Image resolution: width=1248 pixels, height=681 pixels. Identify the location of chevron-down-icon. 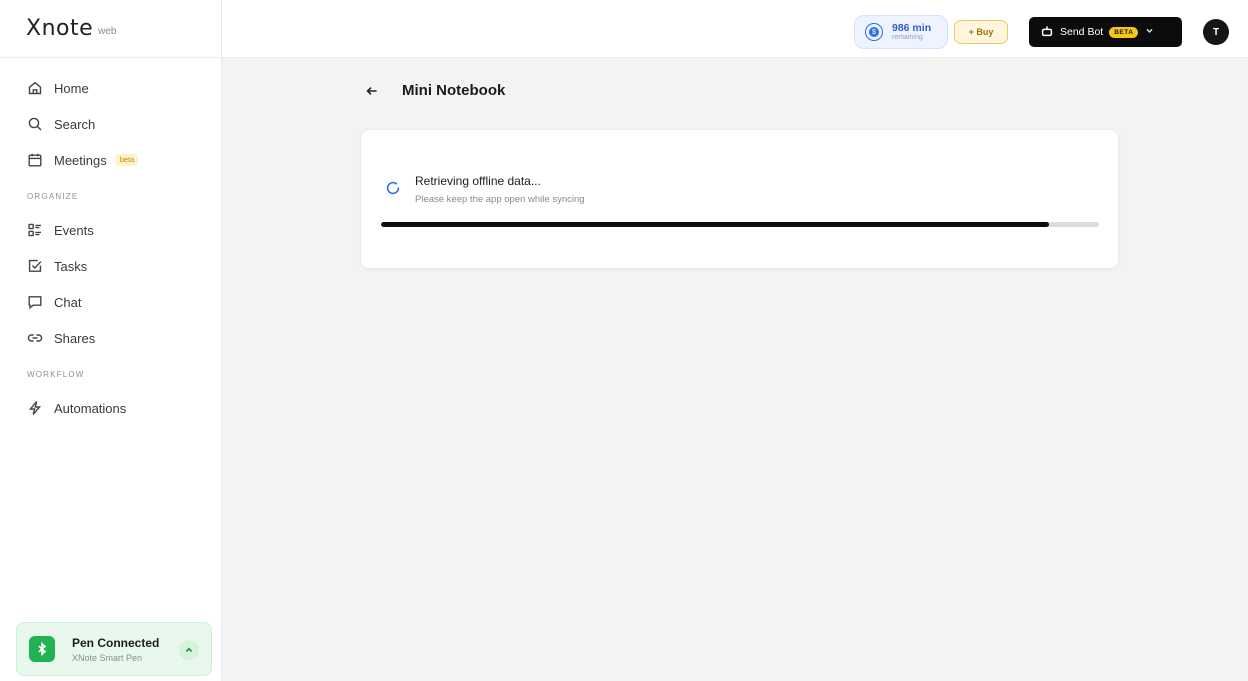
(1149, 32).